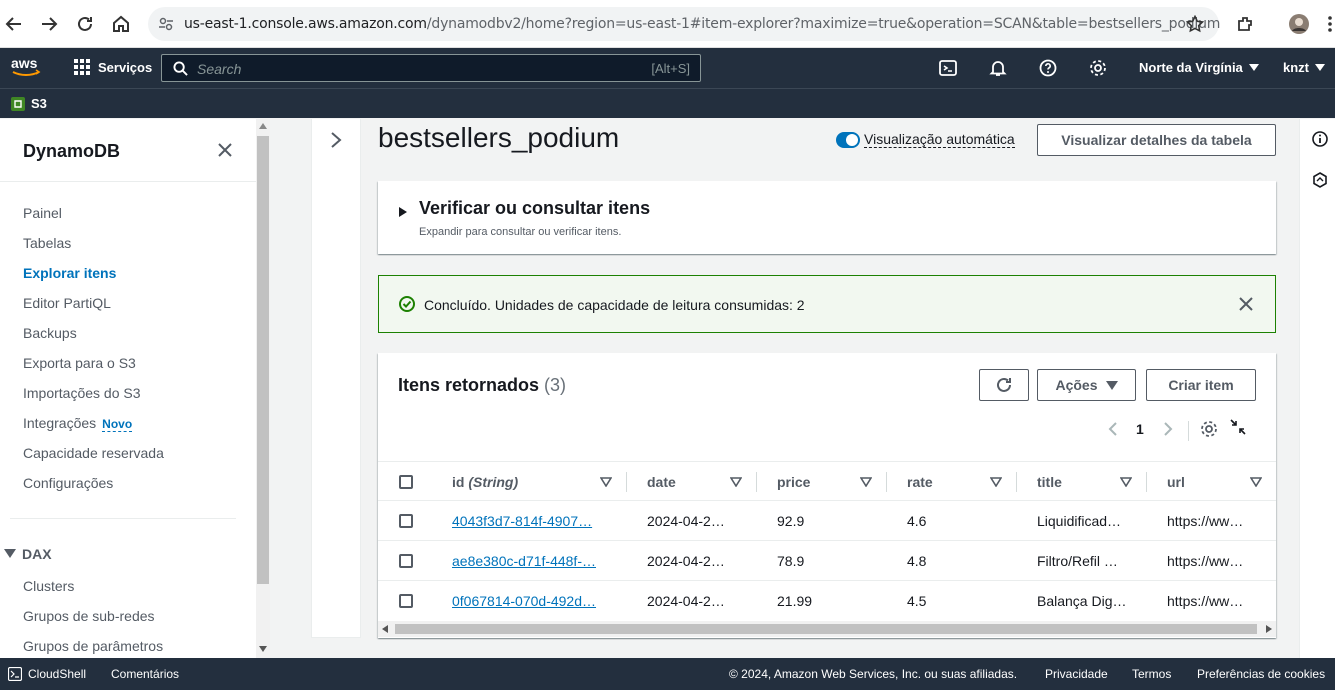 The width and height of the screenshot is (1335, 690). Describe the element at coordinates (406, 482) in the screenshot. I see `select-all-checkbox` at that location.